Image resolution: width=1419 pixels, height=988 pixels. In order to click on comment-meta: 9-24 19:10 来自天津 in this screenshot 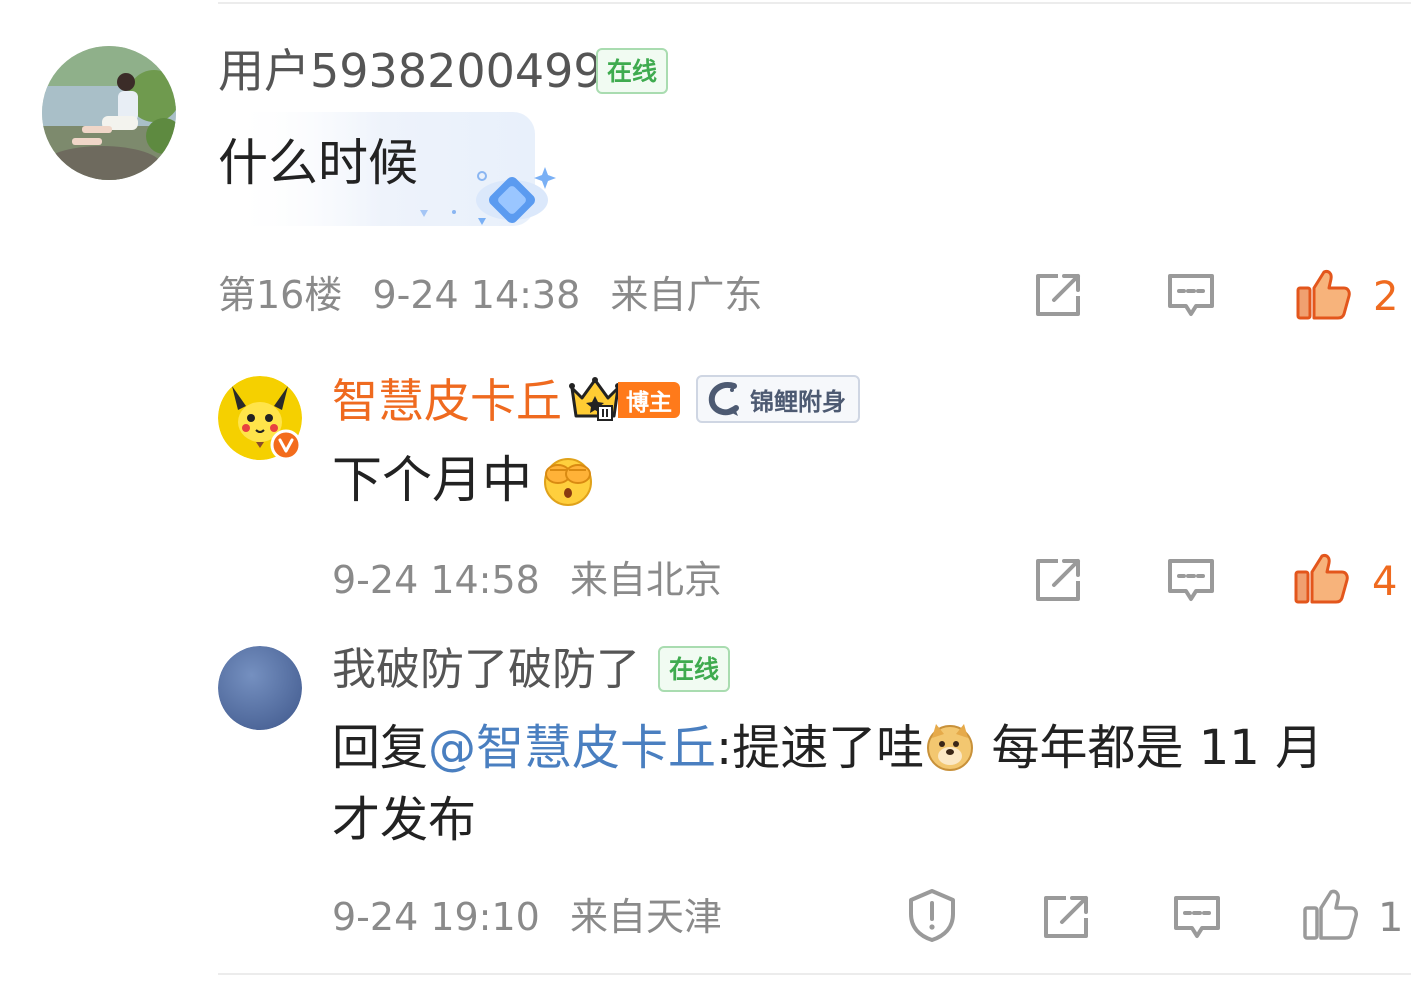, I will do `click(527, 917)`.